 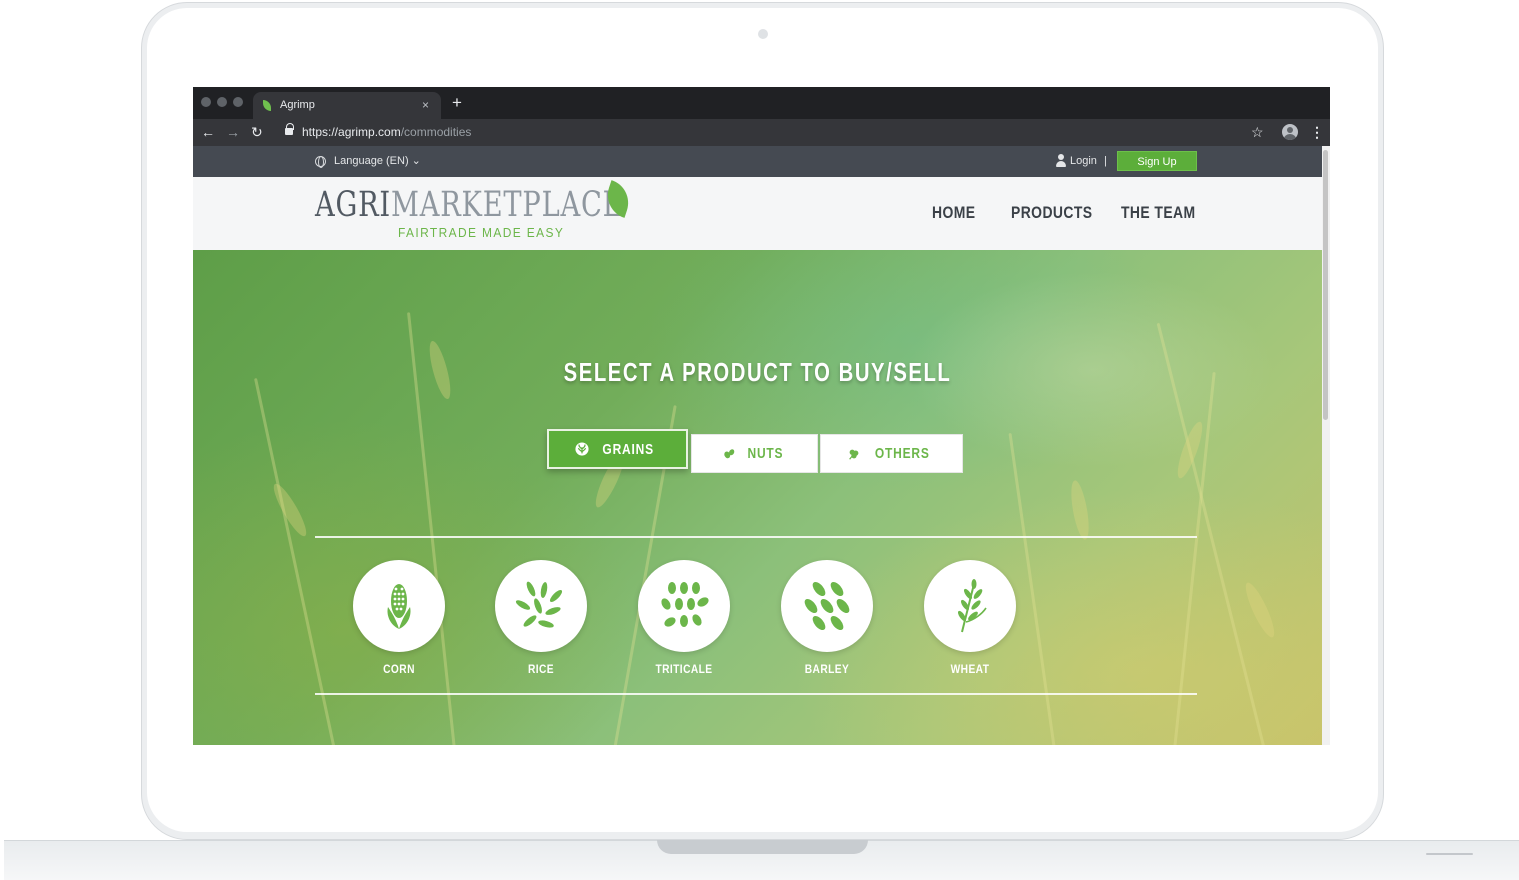 What do you see at coordinates (1257, 132) in the screenshot?
I see `bookmark-star-icon: ☆` at bounding box center [1257, 132].